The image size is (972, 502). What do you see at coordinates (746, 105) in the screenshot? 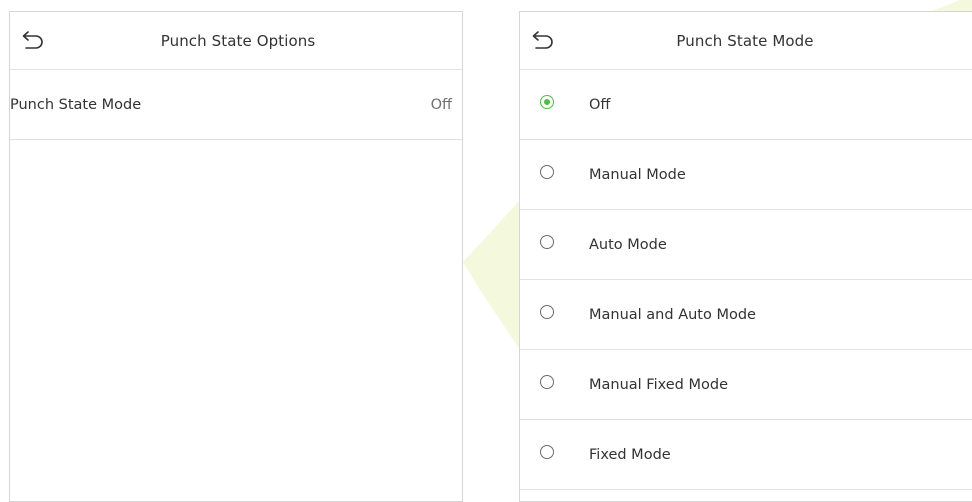
I see `radio-option-off: Off` at bounding box center [746, 105].